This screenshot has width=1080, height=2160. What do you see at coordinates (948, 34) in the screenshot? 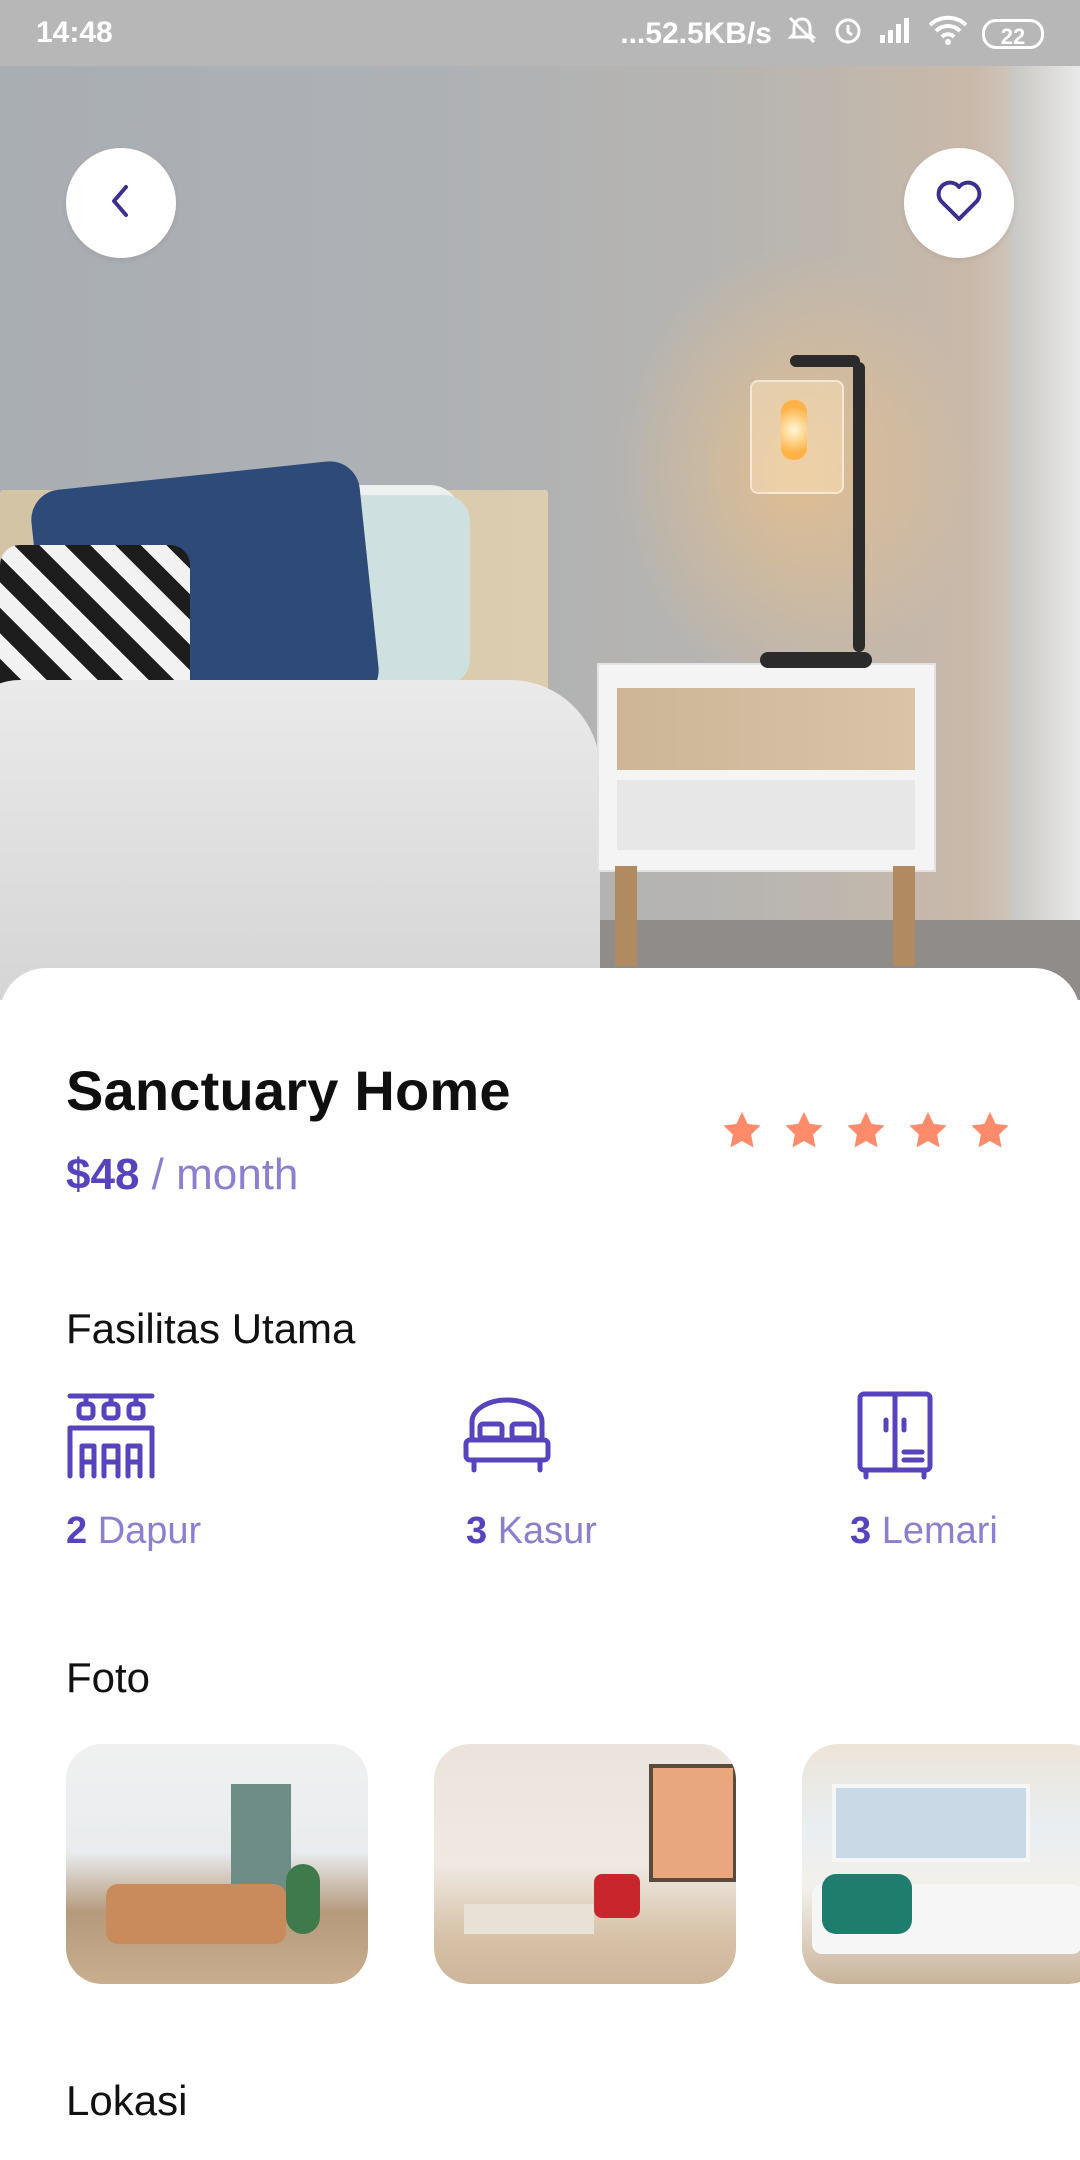
I see `wifi-icon` at bounding box center [948, 34].